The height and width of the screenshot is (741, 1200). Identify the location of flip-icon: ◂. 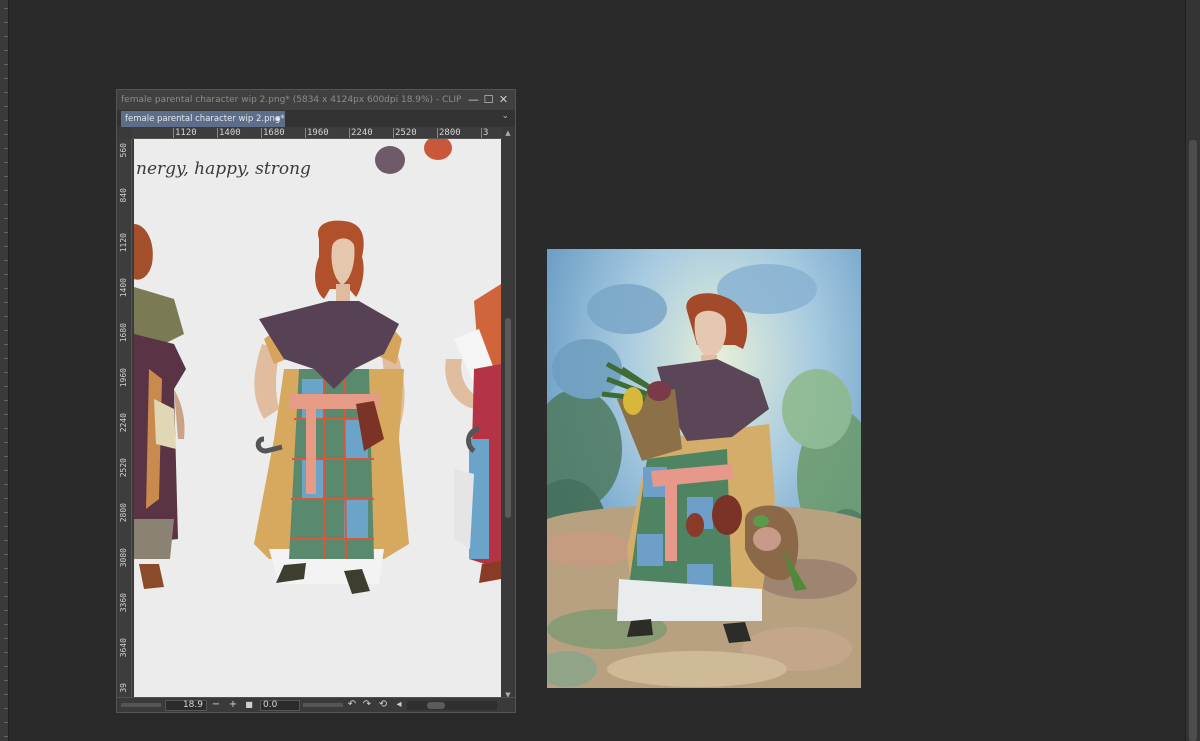
(399, 705).